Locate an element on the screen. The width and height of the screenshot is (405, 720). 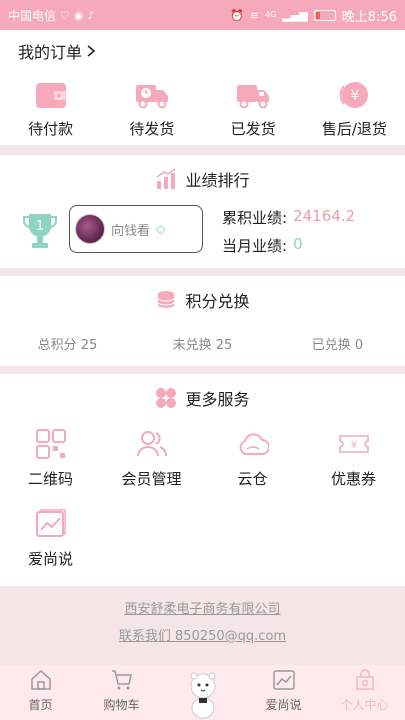
points-total: 总积分 25 is located at coordinates (67, 343).